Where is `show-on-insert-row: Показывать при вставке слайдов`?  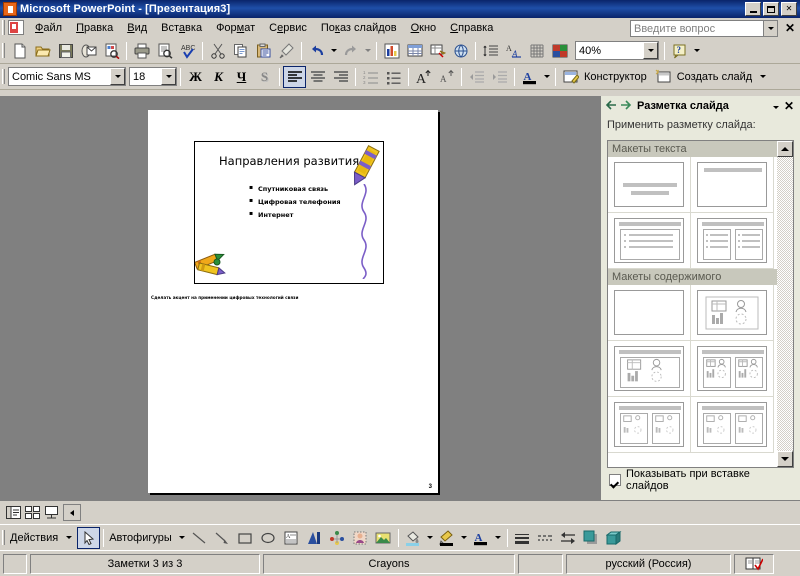 show-on-insert-row: Показывать при вставке слайдов is located at coordinates (701, 480).